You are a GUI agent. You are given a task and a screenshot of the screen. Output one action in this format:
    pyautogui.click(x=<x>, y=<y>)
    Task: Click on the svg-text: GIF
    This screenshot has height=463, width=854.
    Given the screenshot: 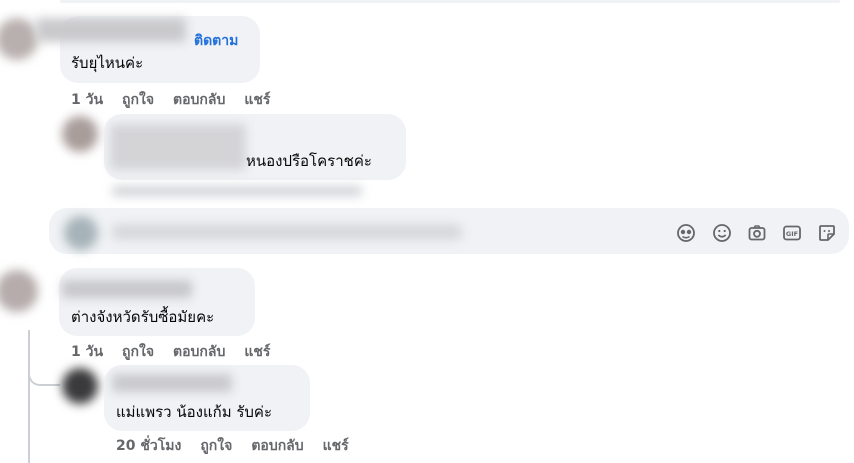 What is the action you would take?
    pyautogui.click(x=792, y=234)
    